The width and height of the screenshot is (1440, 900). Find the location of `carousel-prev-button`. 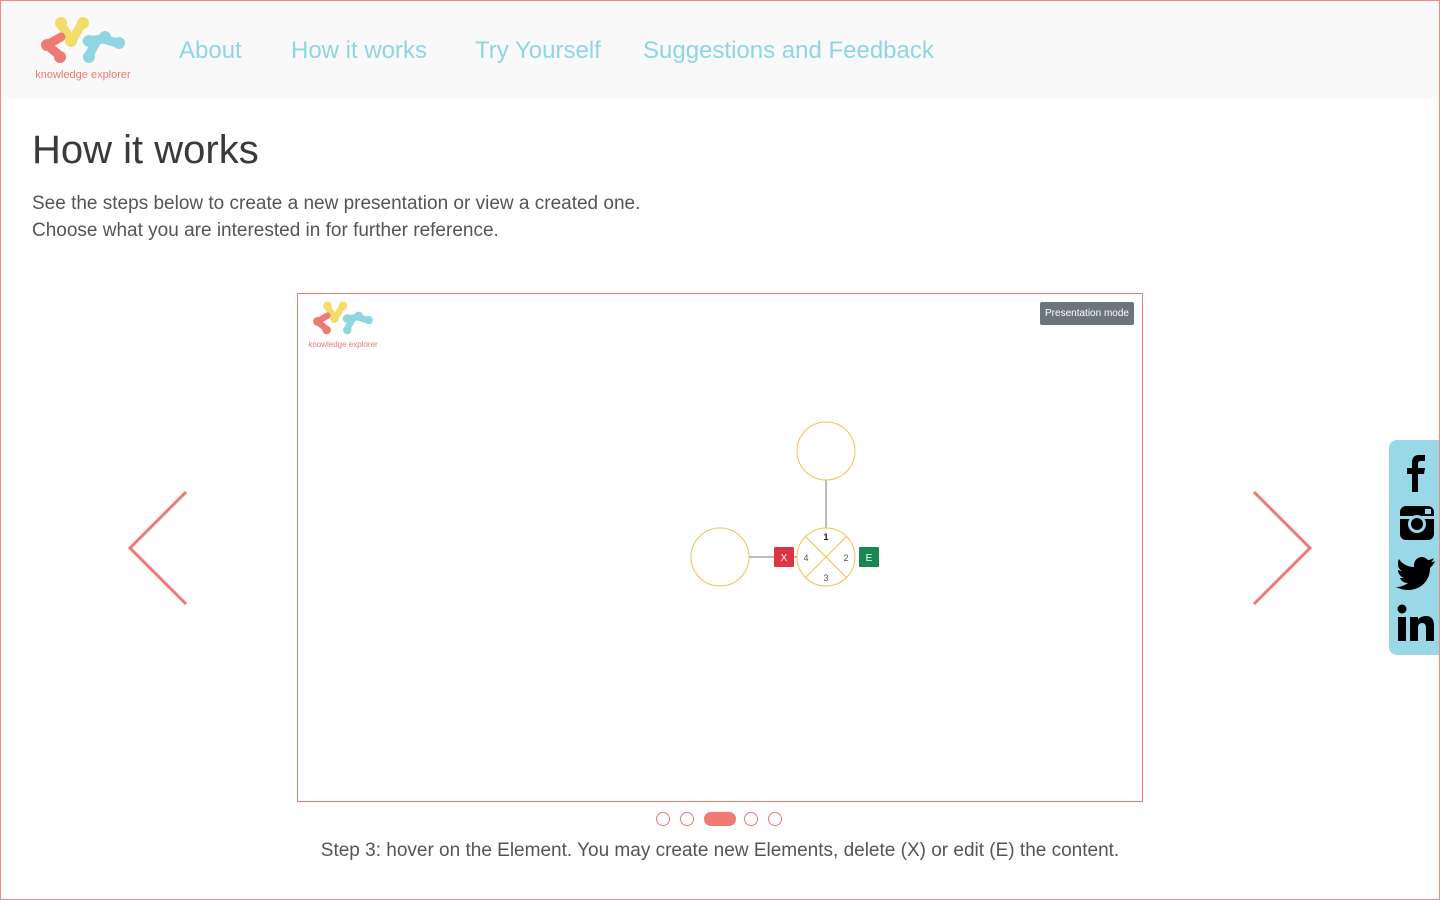

carousel-prev-button is located at coordinates (158, 548).